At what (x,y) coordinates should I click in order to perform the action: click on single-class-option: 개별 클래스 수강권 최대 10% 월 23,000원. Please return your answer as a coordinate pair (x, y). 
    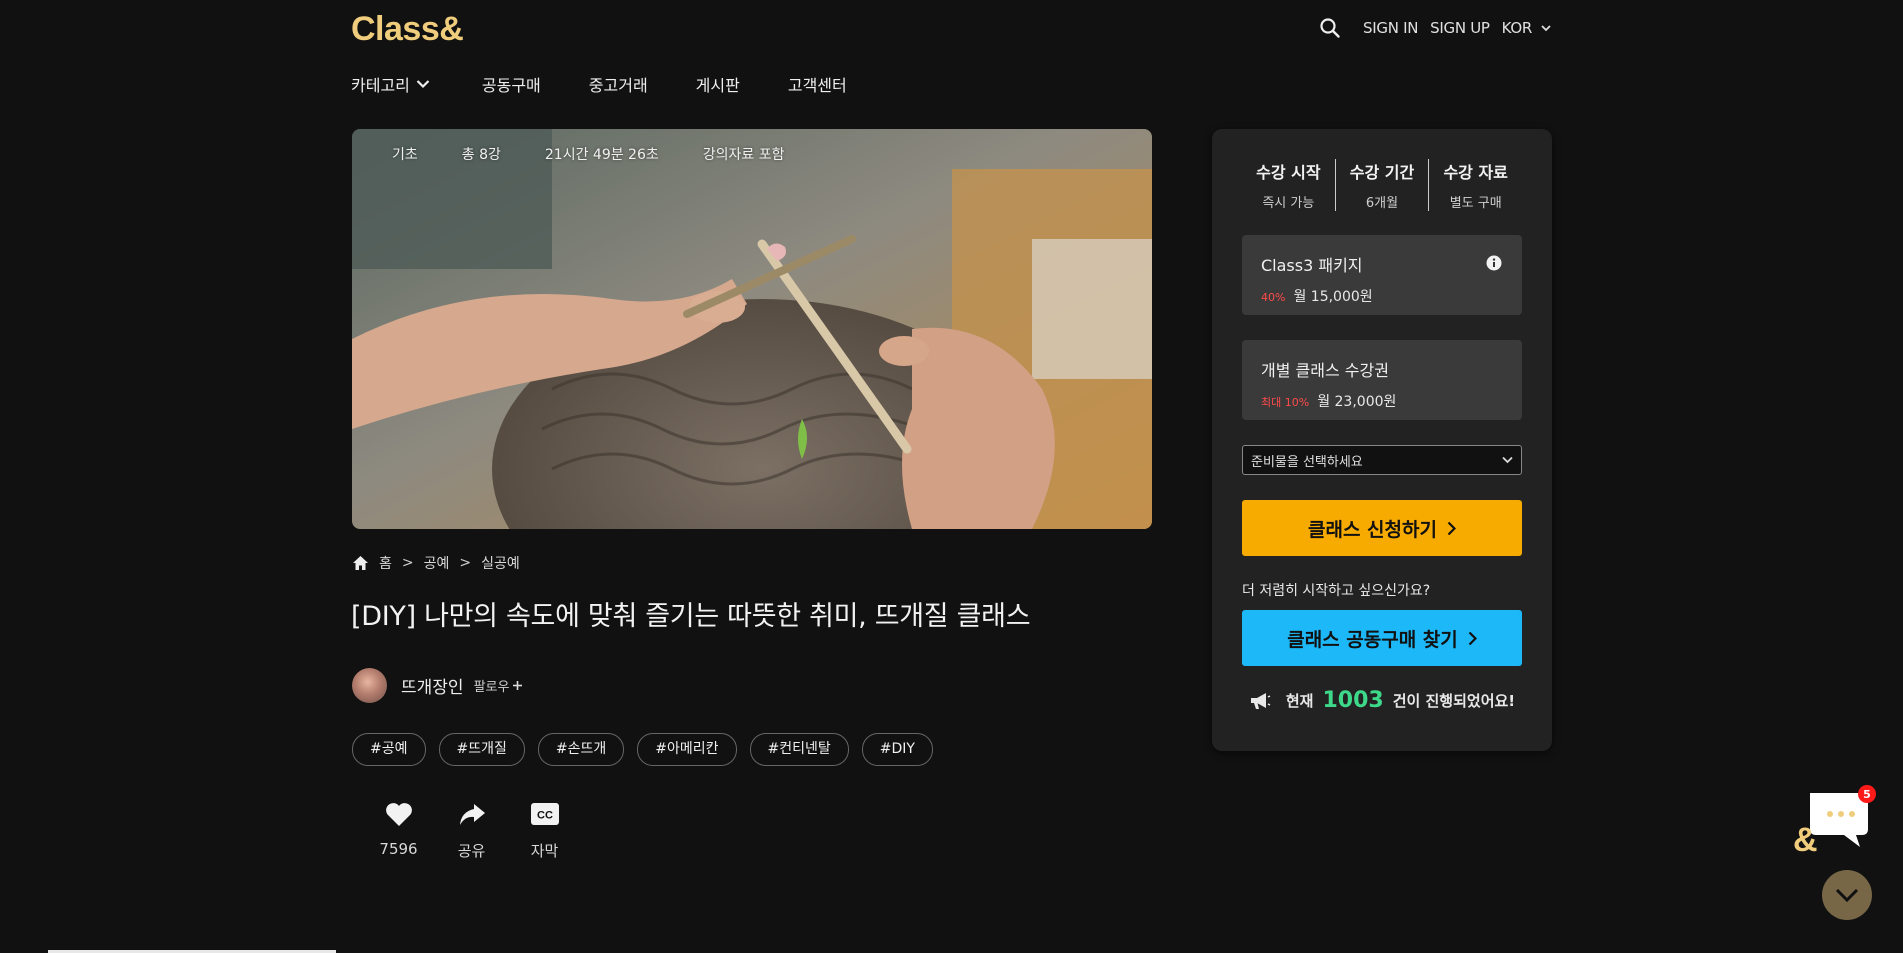
    Looking at the image, I should click on (1382, 380).